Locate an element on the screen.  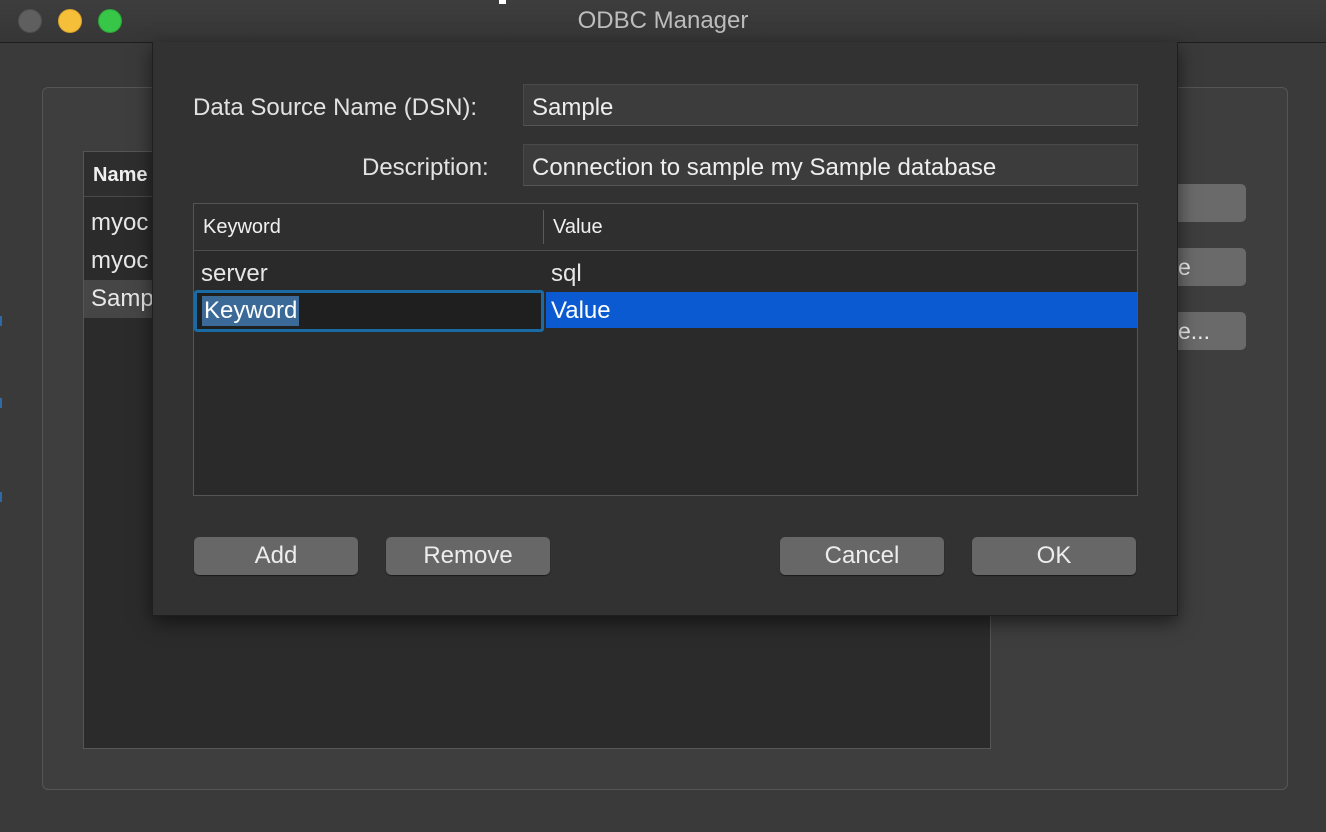
title-bar: ODBC Manager is located at coordinates (663, 21).